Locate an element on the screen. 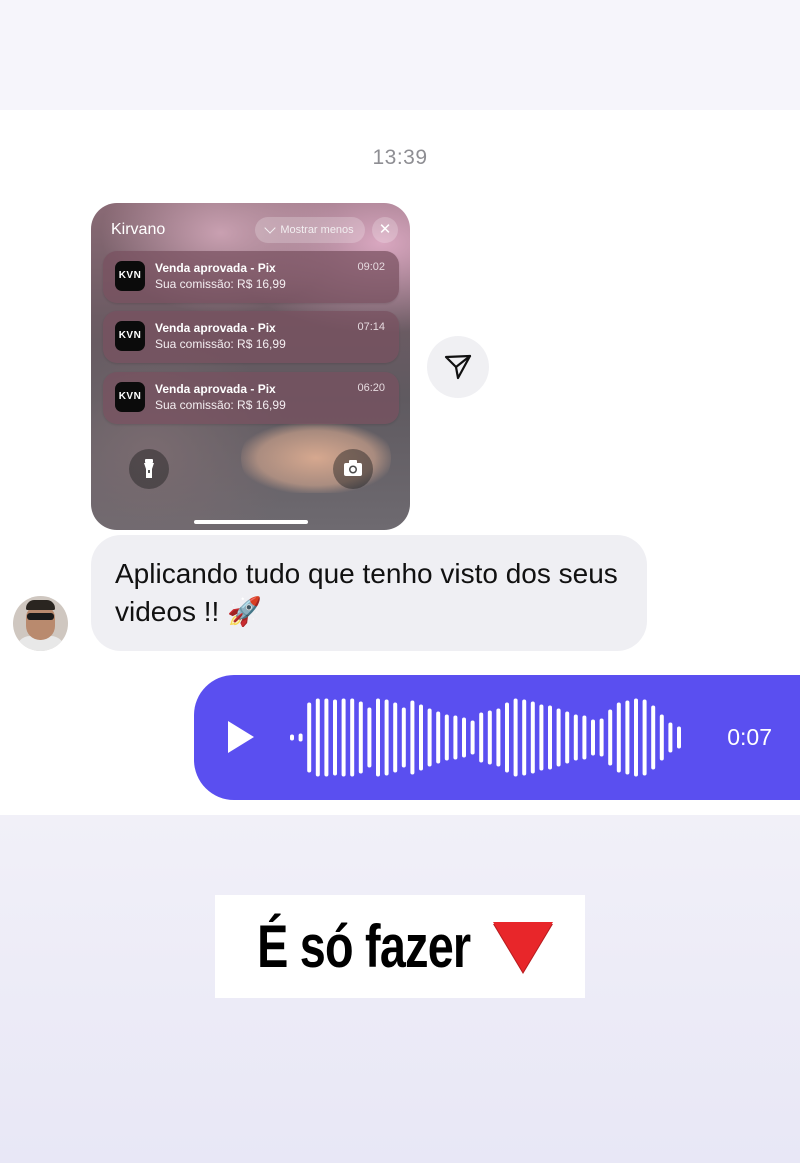 The width and height of the screenshot is (800, 1163). camera-glyph is located at coordinates (353, 468).